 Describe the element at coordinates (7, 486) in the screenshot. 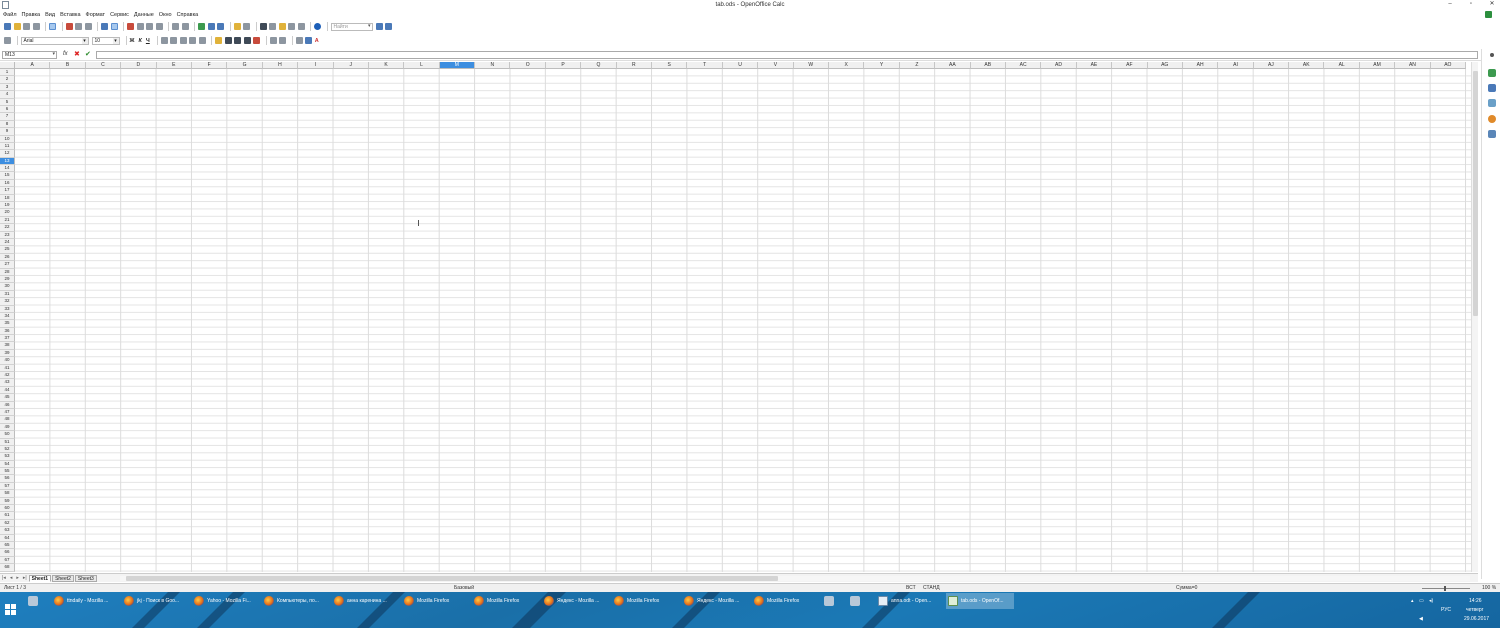

I see `row-header: 57` at that location.